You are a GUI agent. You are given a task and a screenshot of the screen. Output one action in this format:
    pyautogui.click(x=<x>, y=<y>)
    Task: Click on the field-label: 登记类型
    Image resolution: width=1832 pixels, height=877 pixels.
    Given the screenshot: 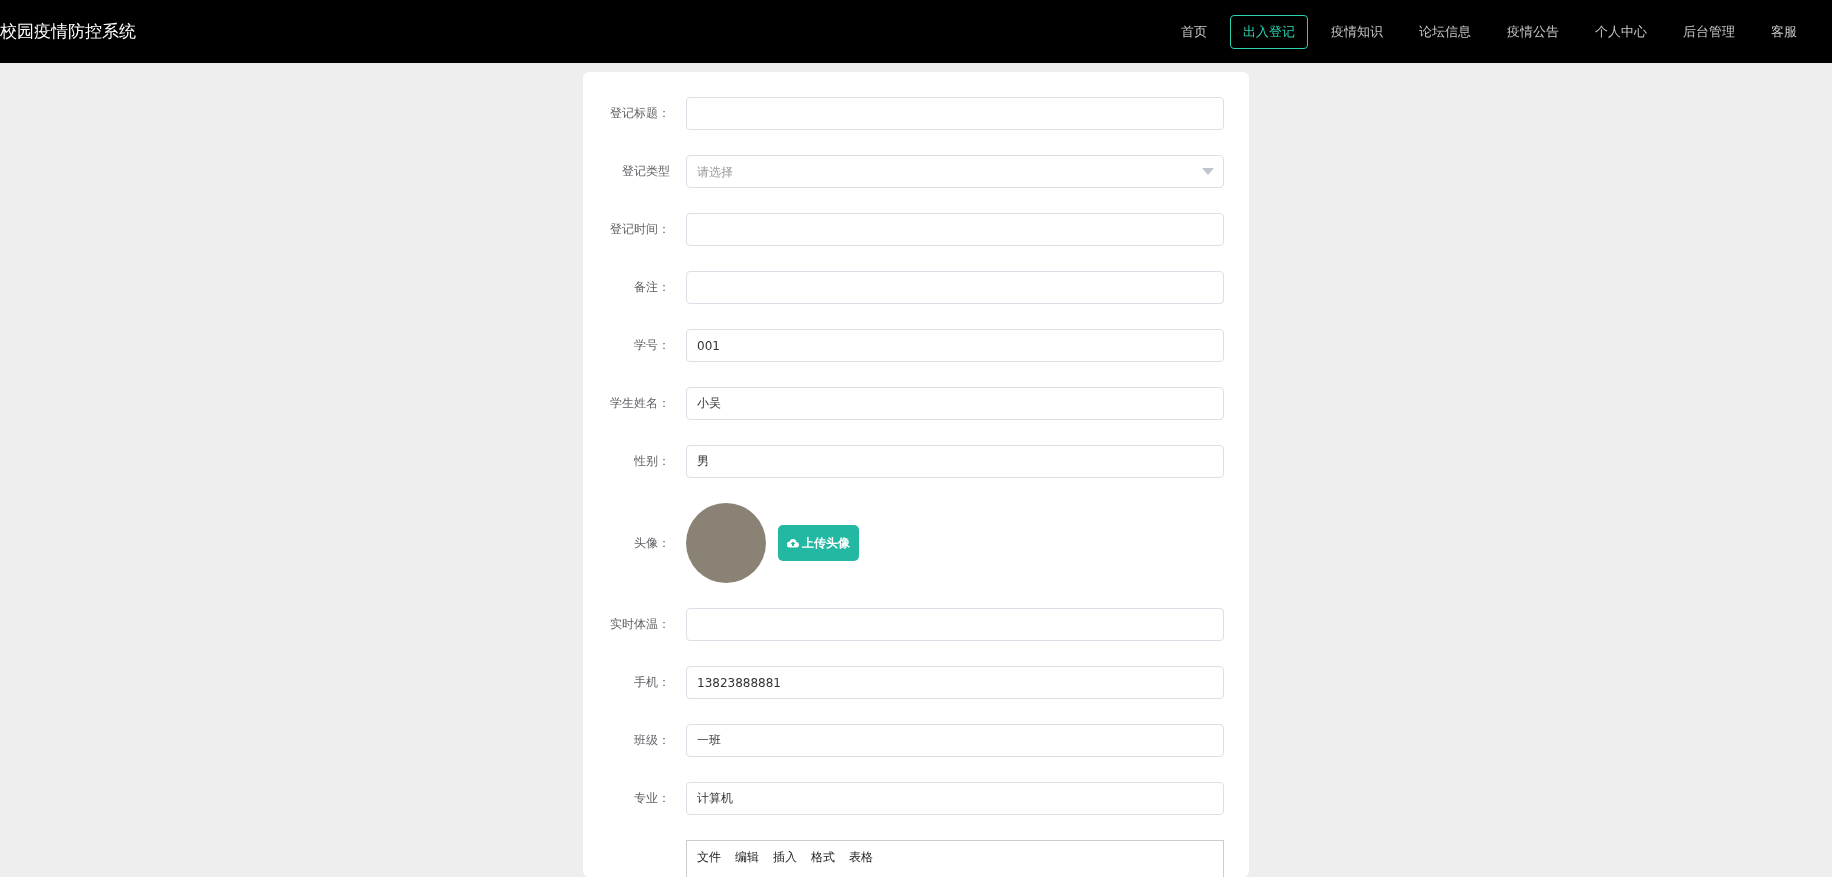 What is the action you would take?
    pyautogui.click(x=646, y=171)
    